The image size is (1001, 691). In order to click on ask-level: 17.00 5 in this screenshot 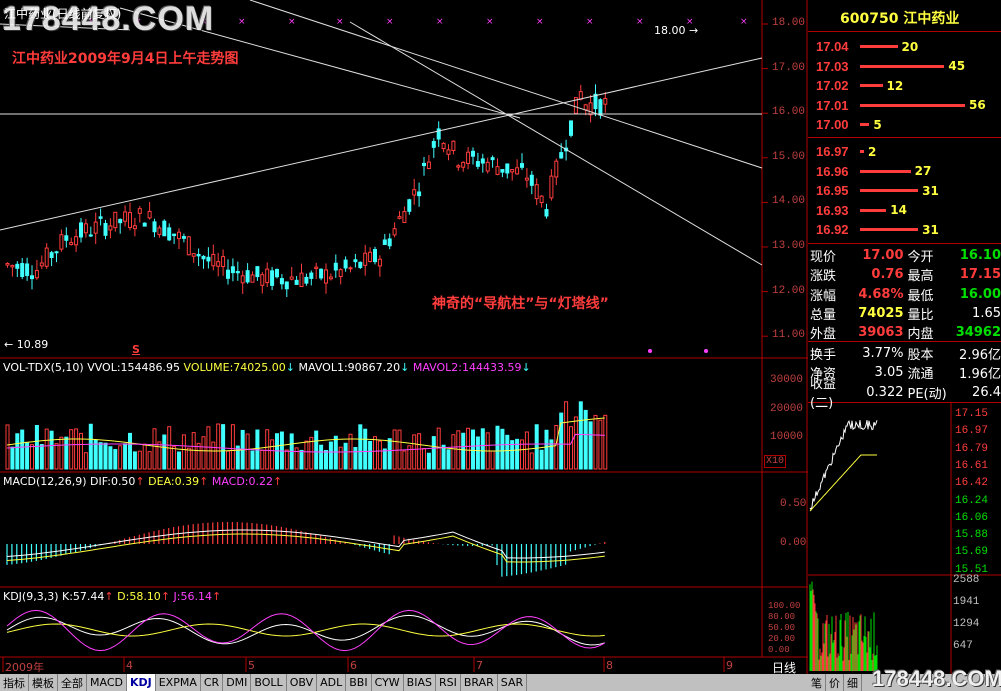, I will do `click(904, 124)`.